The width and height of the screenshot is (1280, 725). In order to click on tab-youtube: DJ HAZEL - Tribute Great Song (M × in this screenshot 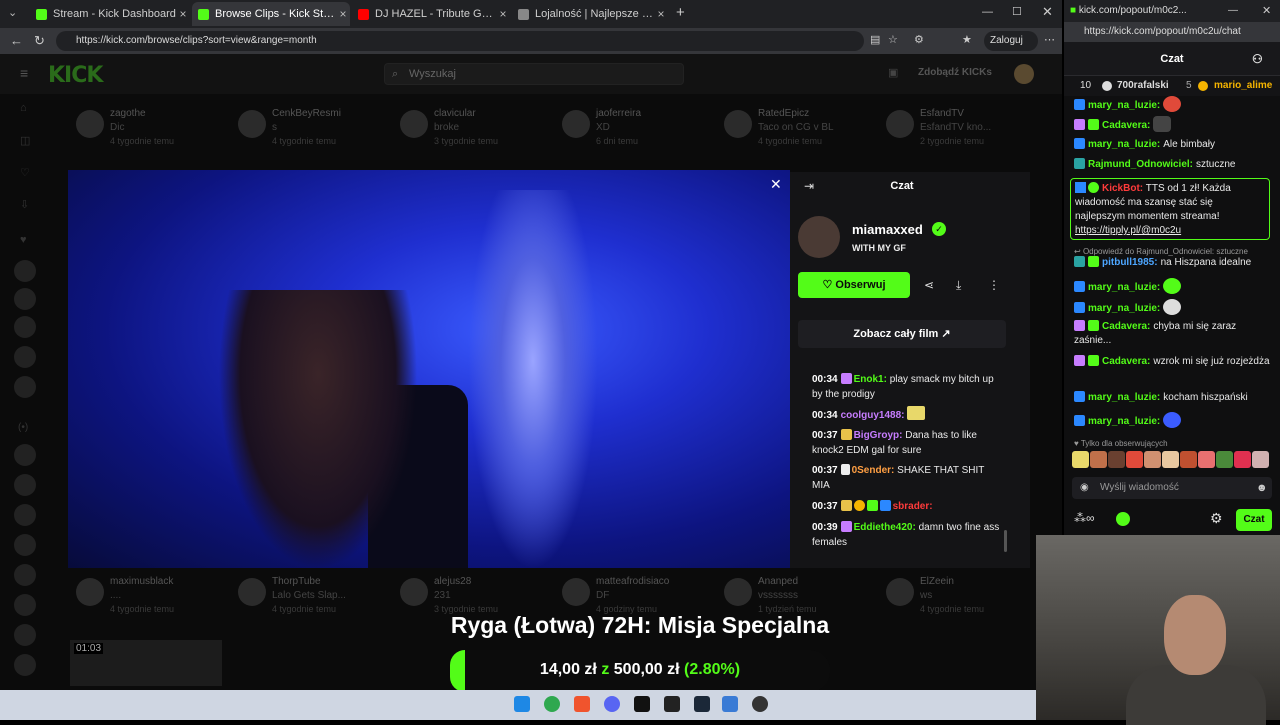, I will do `click(431, 14)`.